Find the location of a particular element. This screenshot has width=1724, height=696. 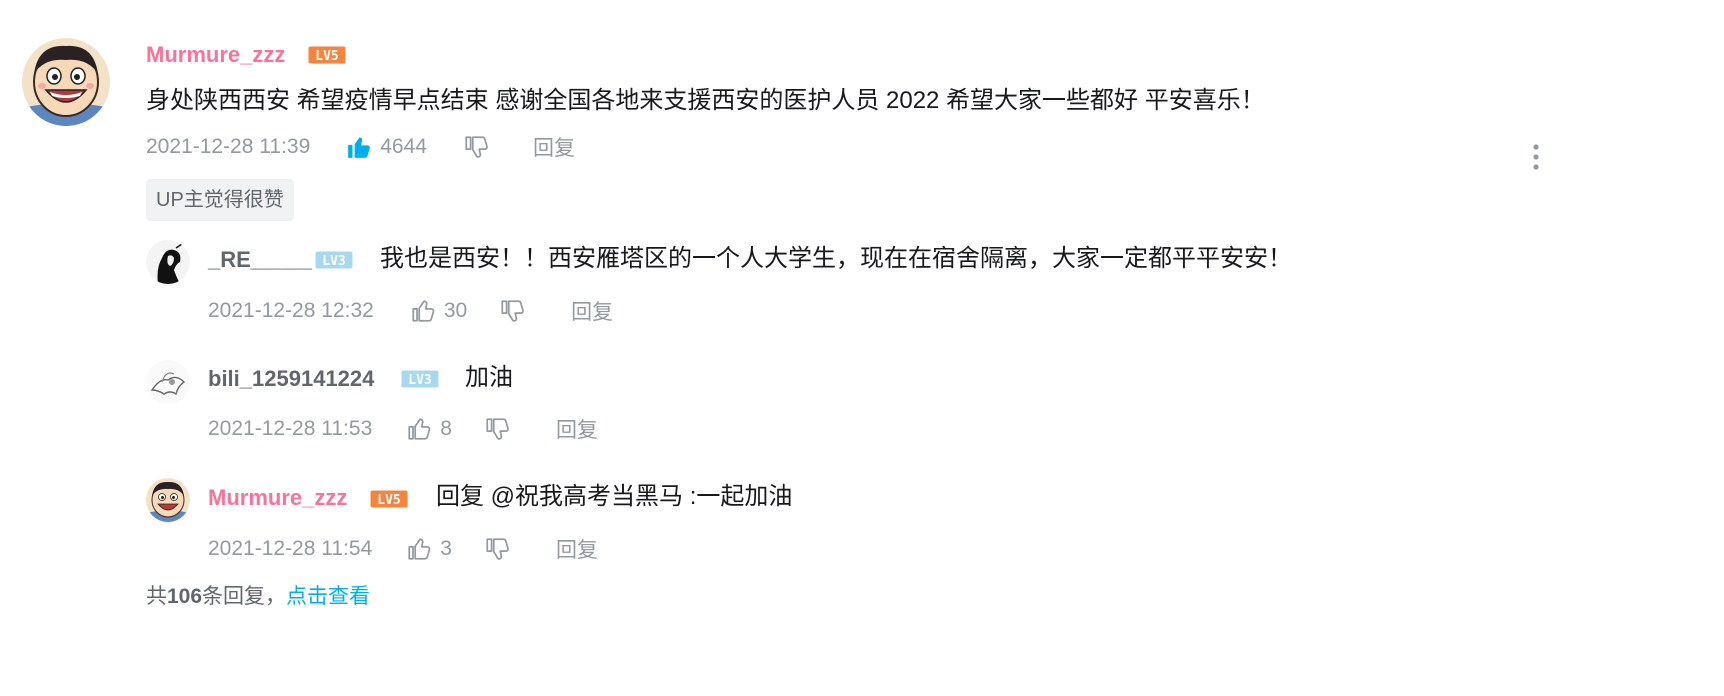

reply-meta: 2021-12-28 12:32 30 回复 is located at coordinates (410, 311).